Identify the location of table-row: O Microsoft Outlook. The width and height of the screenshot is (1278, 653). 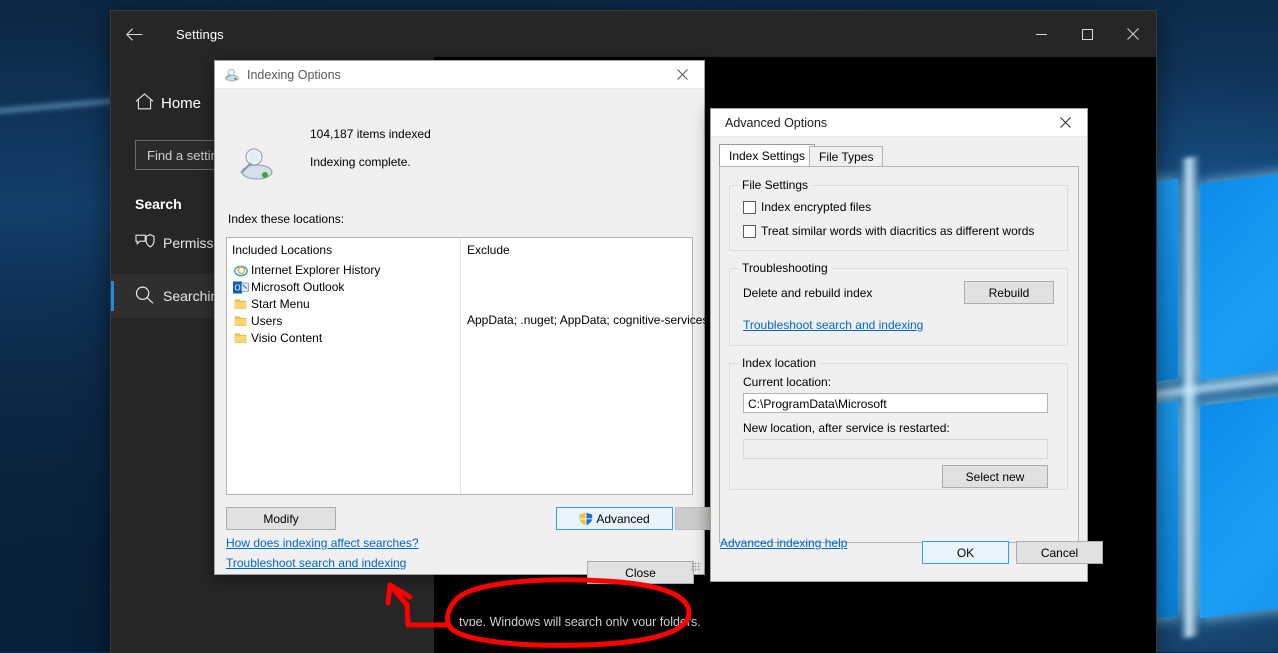
(288, 287).